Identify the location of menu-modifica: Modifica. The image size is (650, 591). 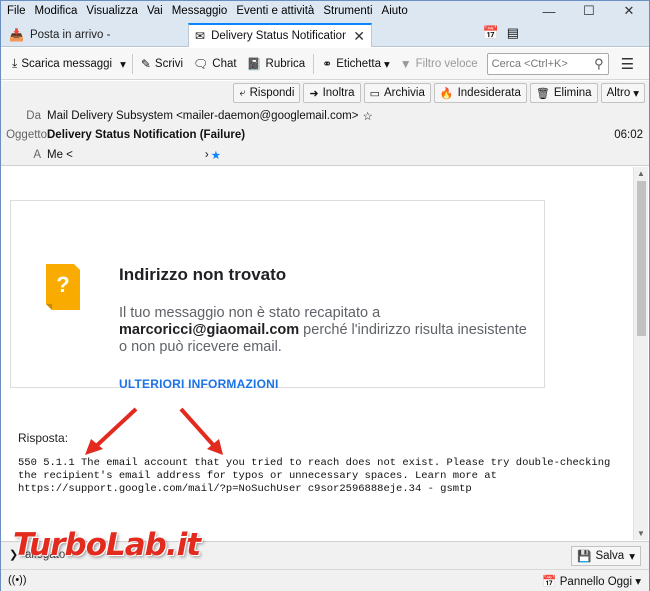
(56, 11).